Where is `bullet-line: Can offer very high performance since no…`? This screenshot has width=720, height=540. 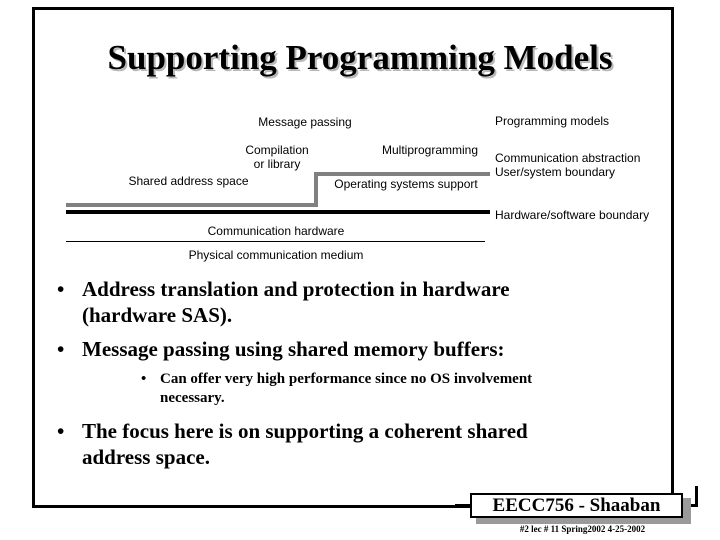
bullet-line: Can offer very high performance since no… is located at coordinates (346, 379).